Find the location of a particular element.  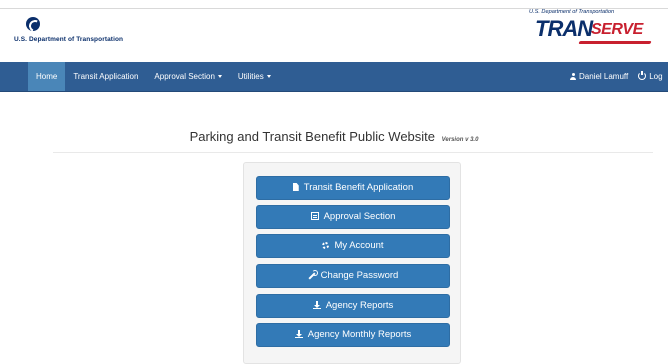

agency-reports-label: Agency Reports is located at coordinates (359, 305).